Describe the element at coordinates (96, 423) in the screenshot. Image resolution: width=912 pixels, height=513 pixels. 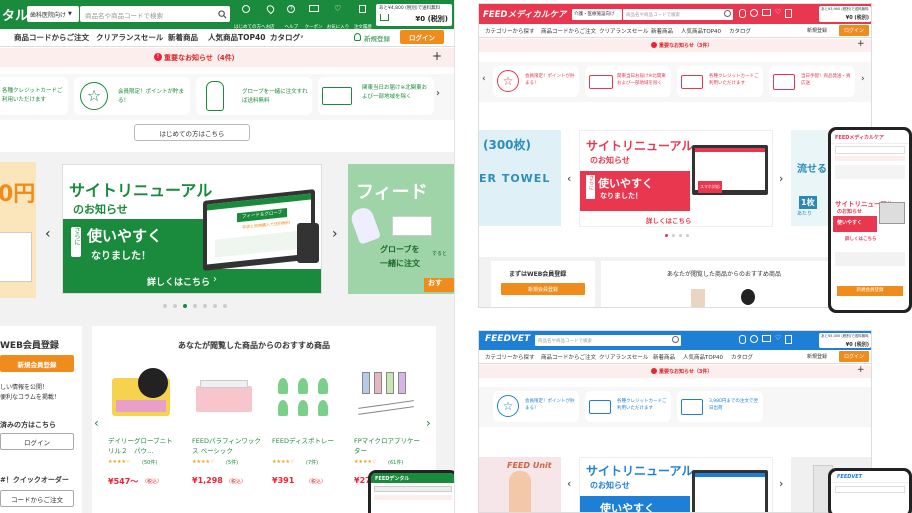
I see `rec-prev-icon: ‹` at that location.